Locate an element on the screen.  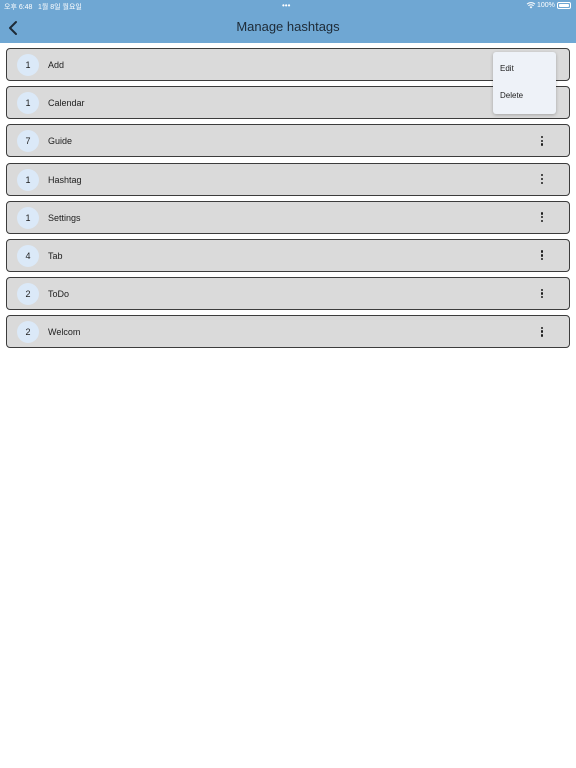
status-bar: 오후 6:48 1월 8일 월요일 ••• 100% is located at coordinates (288, 6).